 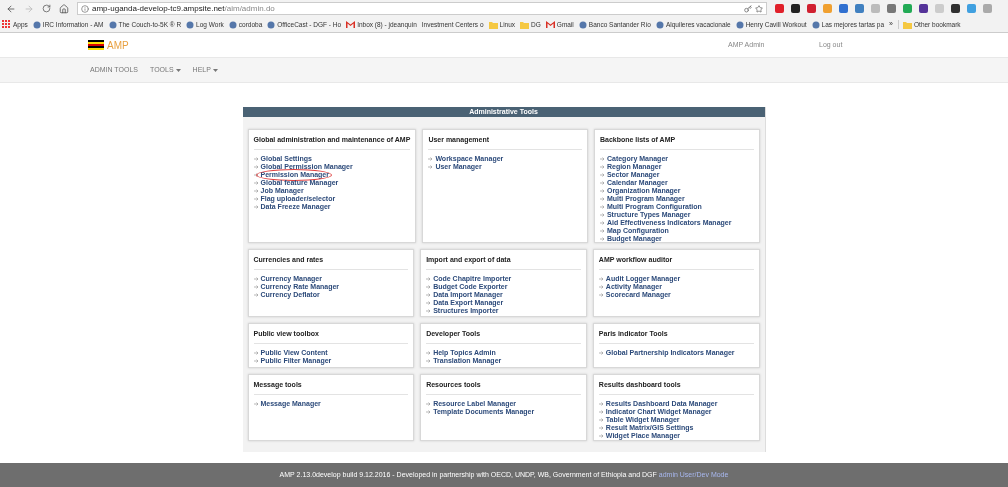 What do you see at coordinates (85, 8) in the screenshot?
I see `info-icon` at bounding box center [85, 8].